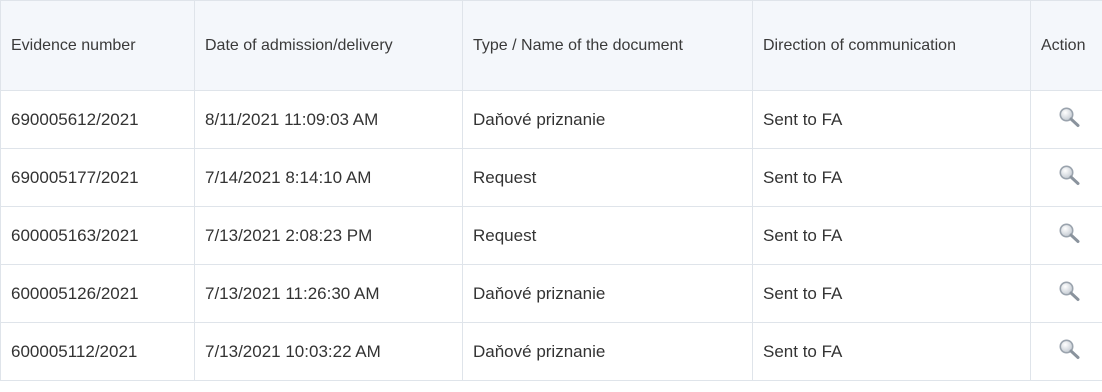 Image resolution: width=1102 pixels, height=392 pixels. Describe the element at coordinates (607, 45) in the screenshot. I see `column-header-document-type: Type / Name of the document` at that location.